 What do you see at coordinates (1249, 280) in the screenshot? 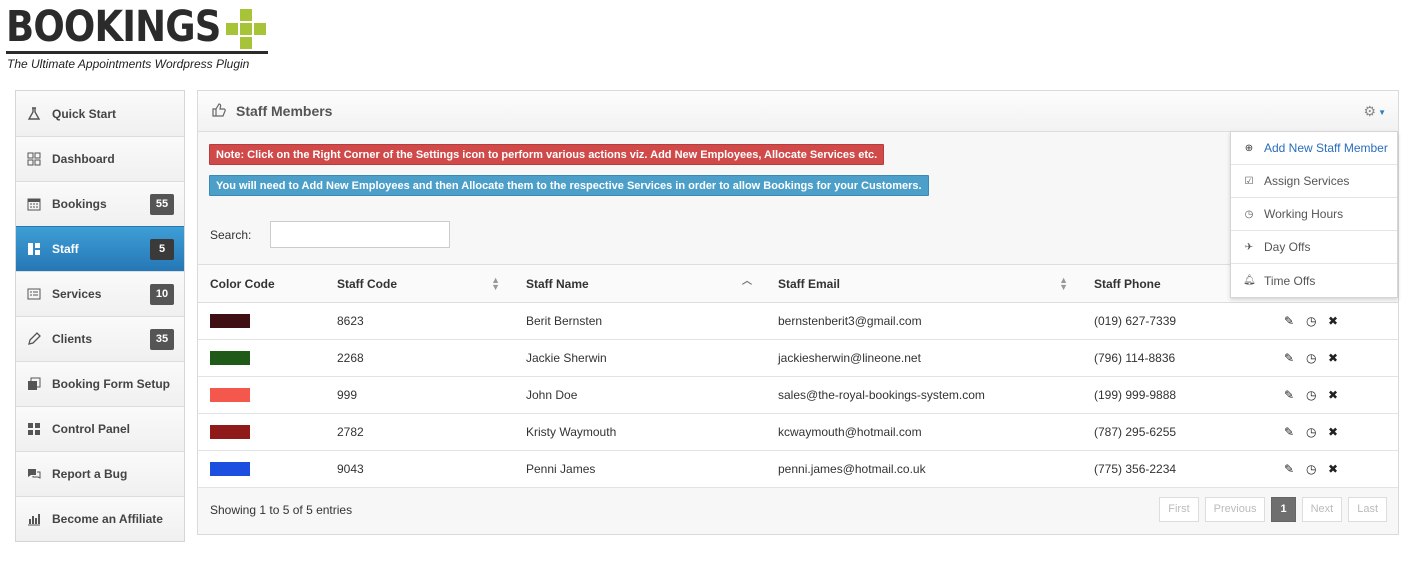
I see `bell-icon: 🔔︎` at bounding box center [1249, 280].